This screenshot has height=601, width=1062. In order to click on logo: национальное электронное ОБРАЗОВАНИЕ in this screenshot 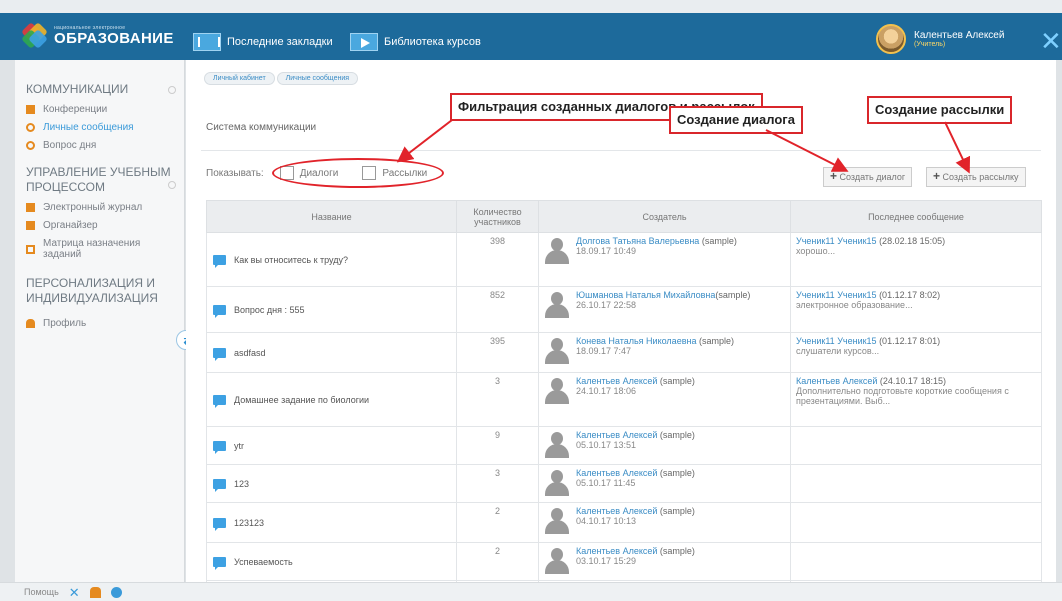, I will do `click(97, 35)`.